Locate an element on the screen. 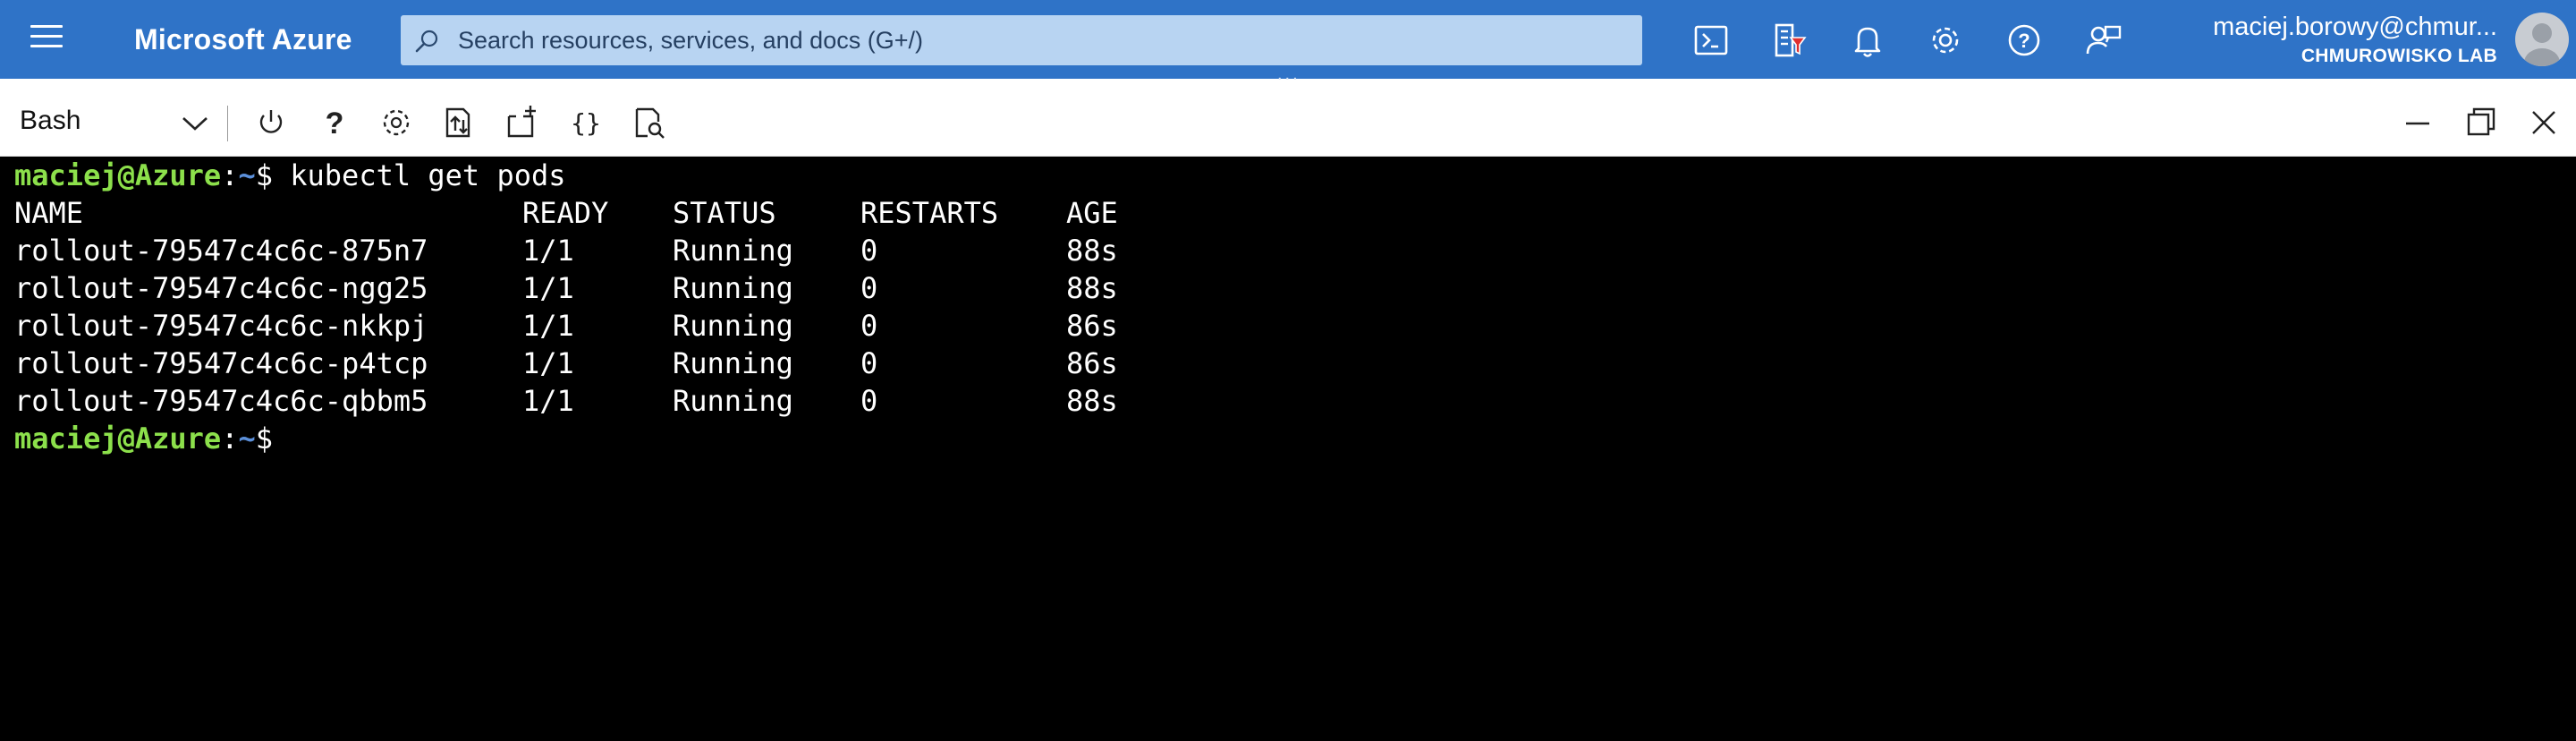 The image size is (2576, 741). user-directory: CHMUROWISKO LAB is located at coordinates (2399, 56).